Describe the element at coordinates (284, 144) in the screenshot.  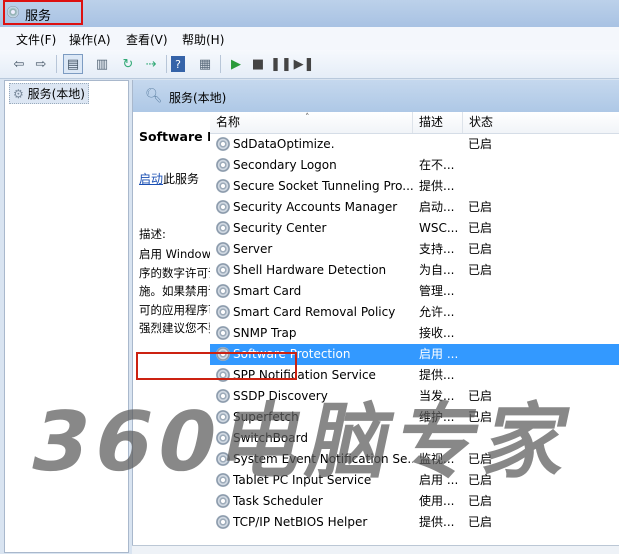
I see `service-name: SdDataOptimize.` at that location.